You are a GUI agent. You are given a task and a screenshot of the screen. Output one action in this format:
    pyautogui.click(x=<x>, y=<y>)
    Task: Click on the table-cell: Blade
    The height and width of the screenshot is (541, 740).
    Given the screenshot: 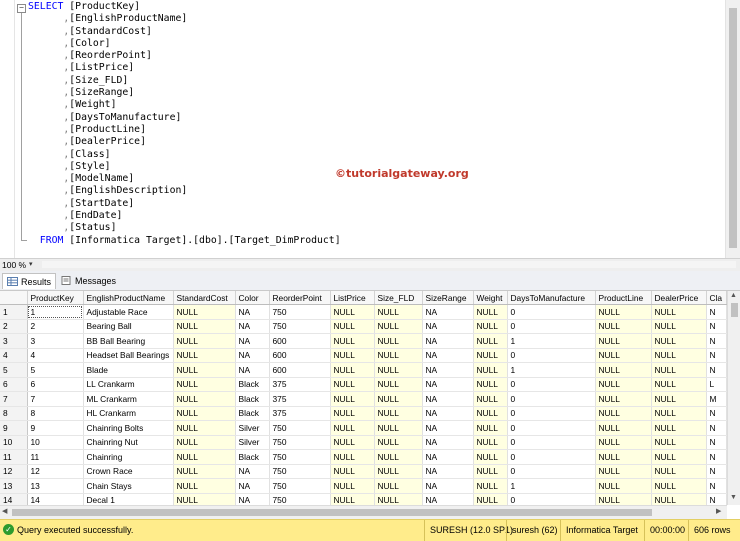 What is the action you would take?
    pyautogui.click(x=128, y=370)
    